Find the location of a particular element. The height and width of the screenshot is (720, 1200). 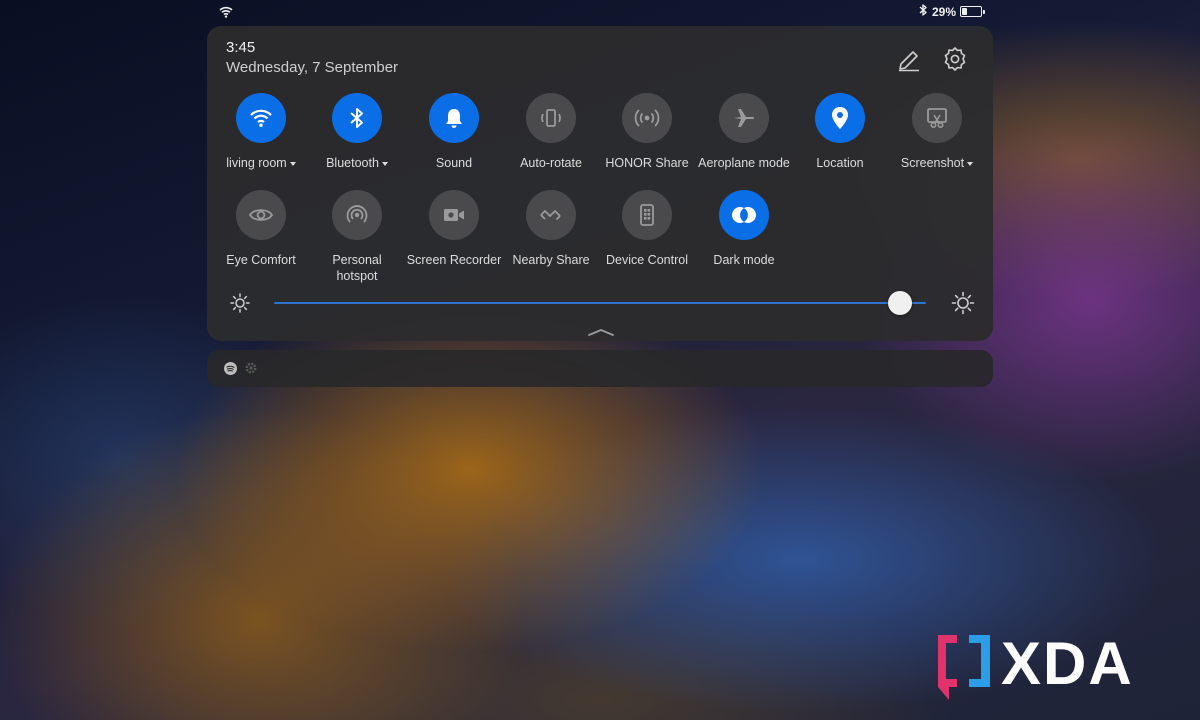

tile-screenshot-button is located at coordinates (937, 118).